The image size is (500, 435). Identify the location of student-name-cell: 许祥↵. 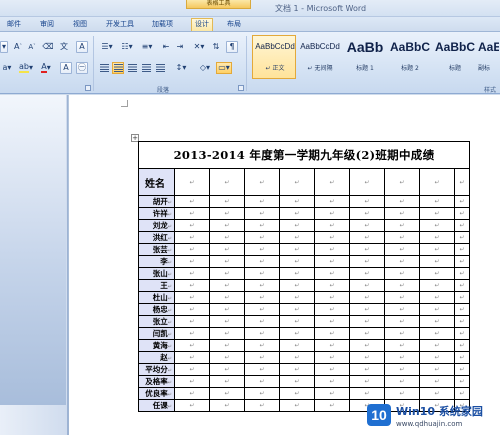
(156, 213).